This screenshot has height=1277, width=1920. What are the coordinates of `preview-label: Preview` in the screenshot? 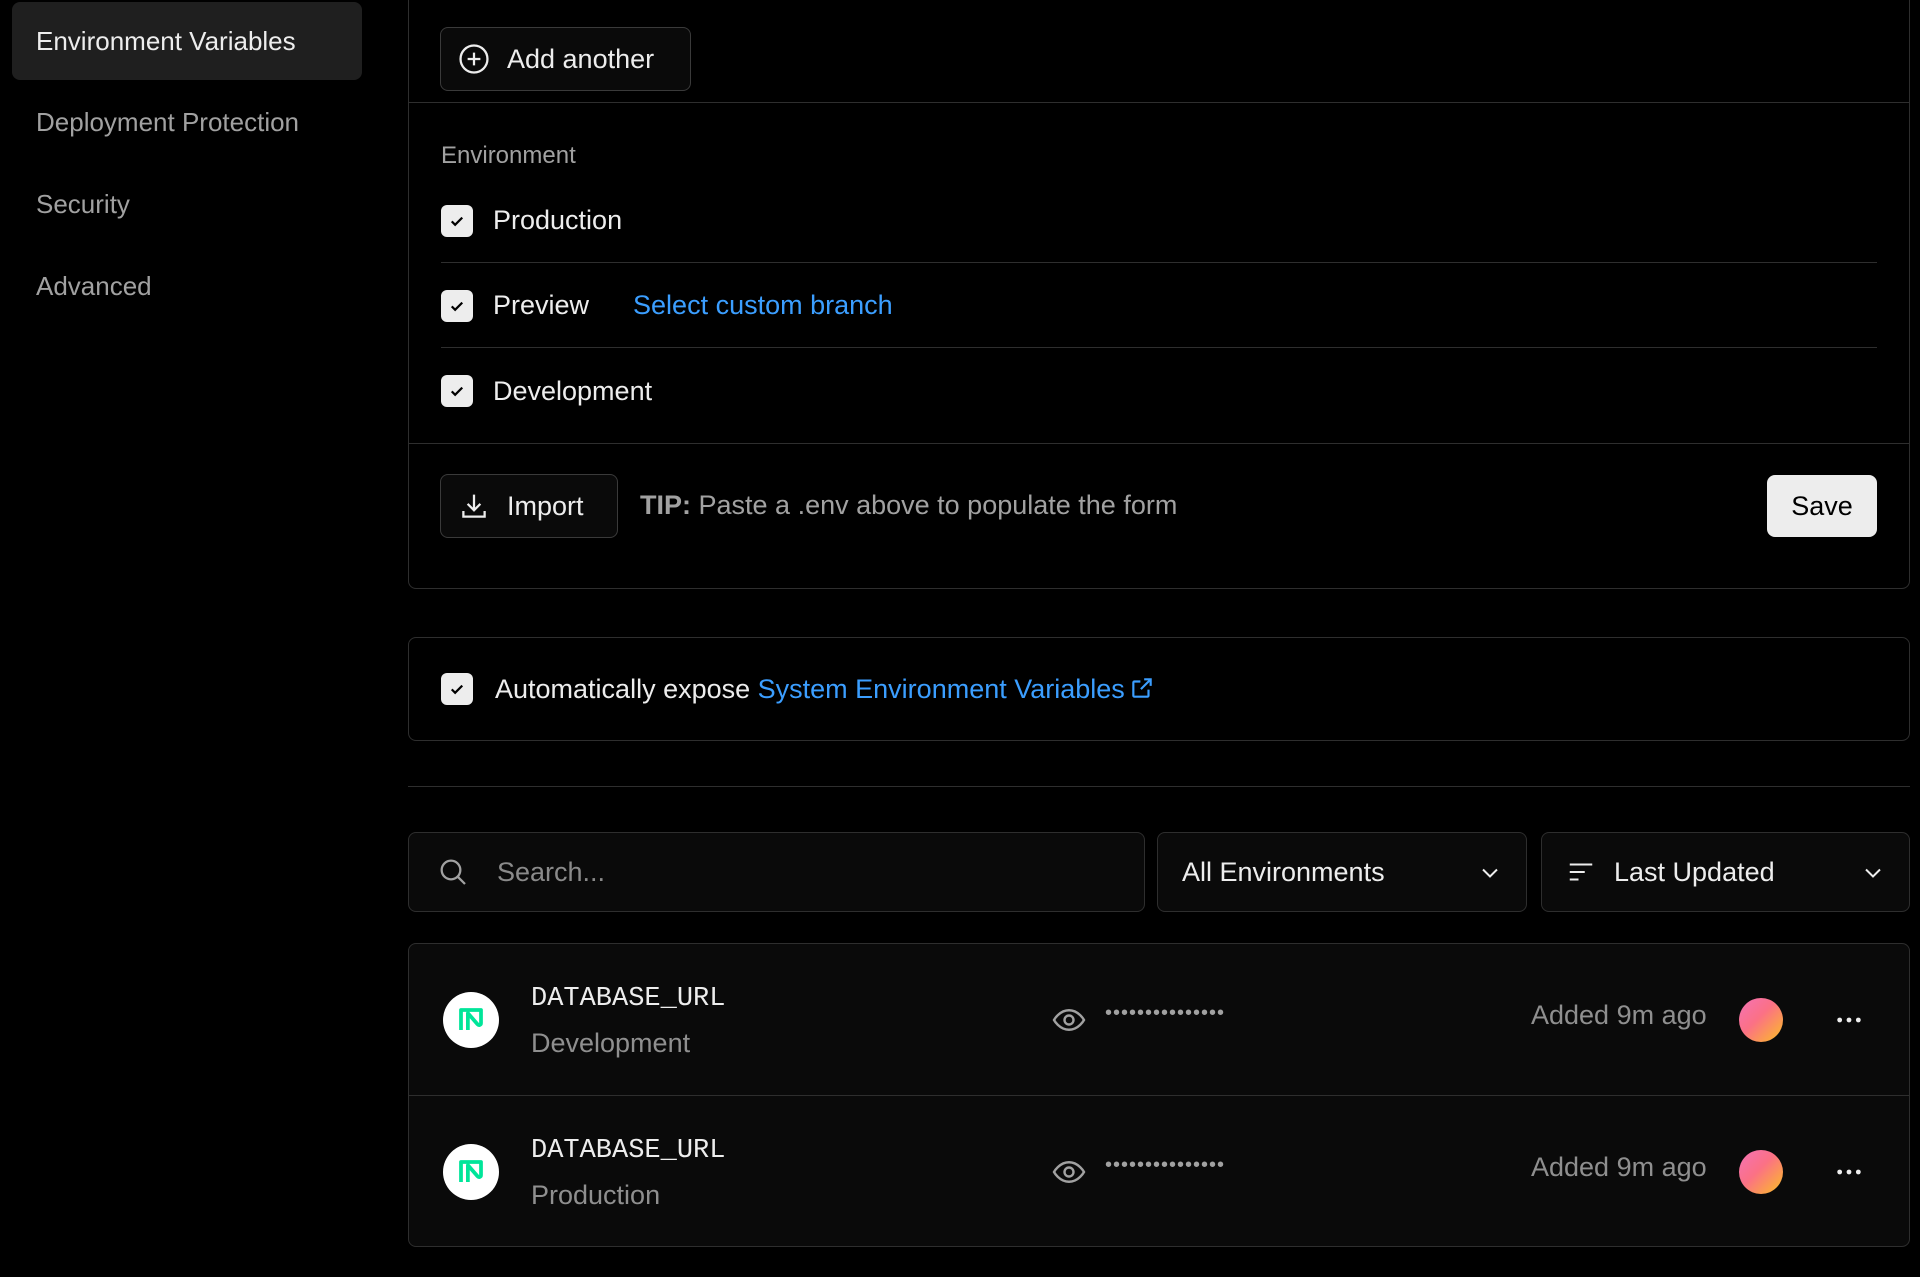 It's located at (541, 305).